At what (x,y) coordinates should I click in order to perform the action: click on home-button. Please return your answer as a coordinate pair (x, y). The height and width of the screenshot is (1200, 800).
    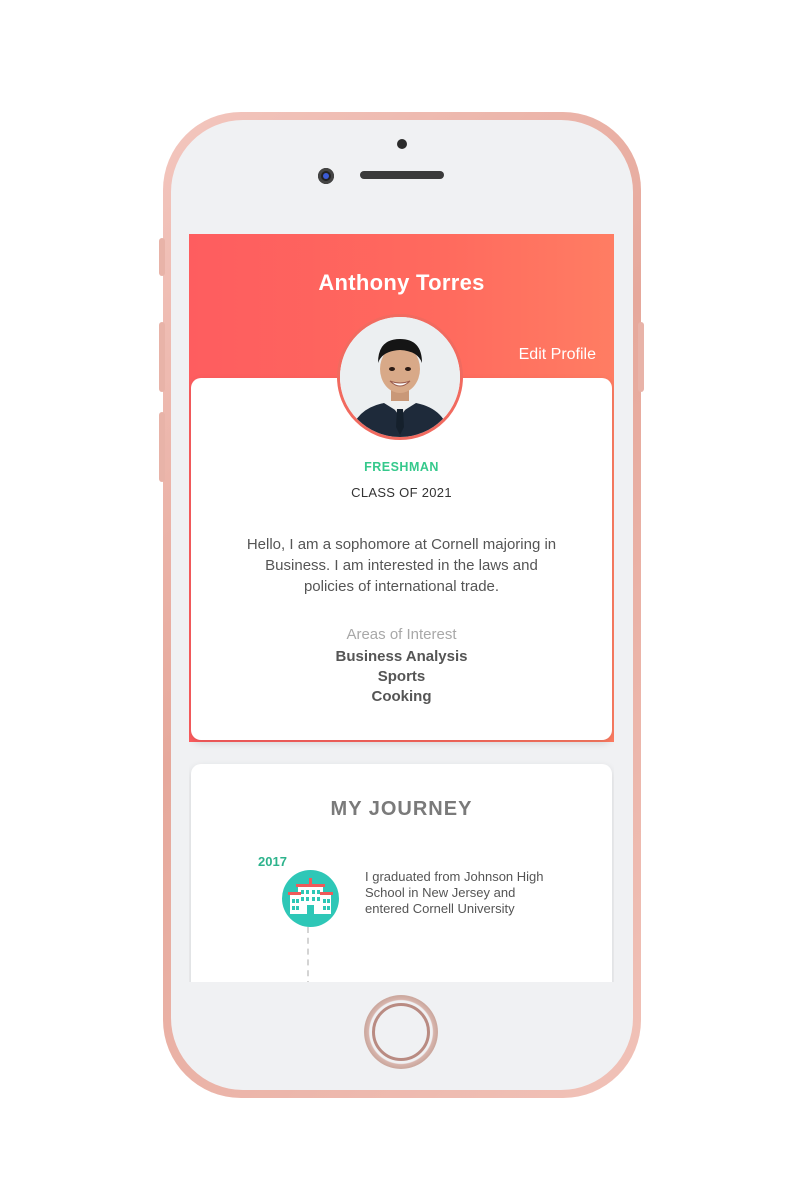
    Looking at the image, I should click on (401, 1032).